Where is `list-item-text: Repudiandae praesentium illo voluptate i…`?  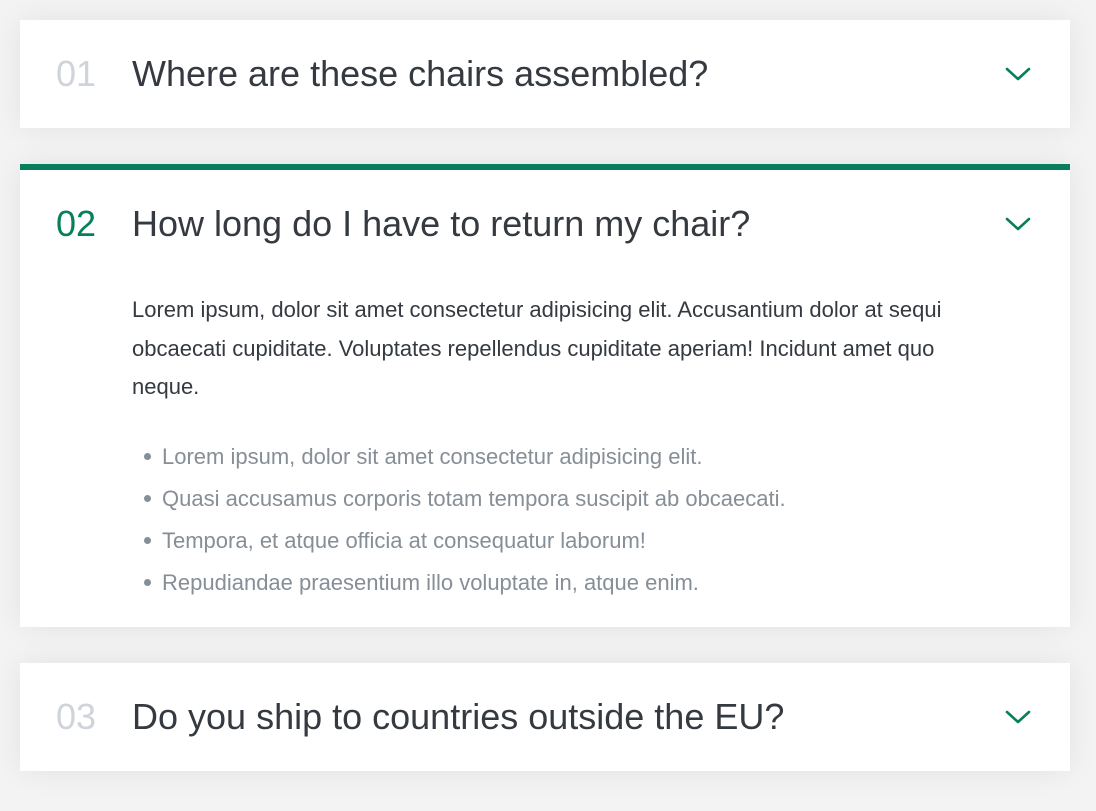 list-item-text: Repudiandae praesentium illo voluptate i… is located at coordinates (430, 582).